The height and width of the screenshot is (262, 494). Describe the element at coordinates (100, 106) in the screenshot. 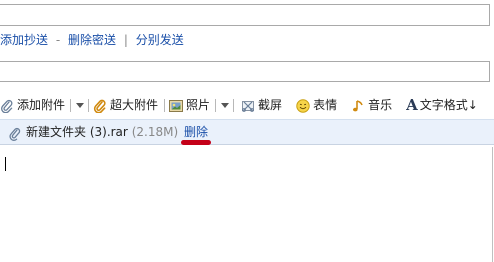

I see `gold-paperclip-icon` at that location.